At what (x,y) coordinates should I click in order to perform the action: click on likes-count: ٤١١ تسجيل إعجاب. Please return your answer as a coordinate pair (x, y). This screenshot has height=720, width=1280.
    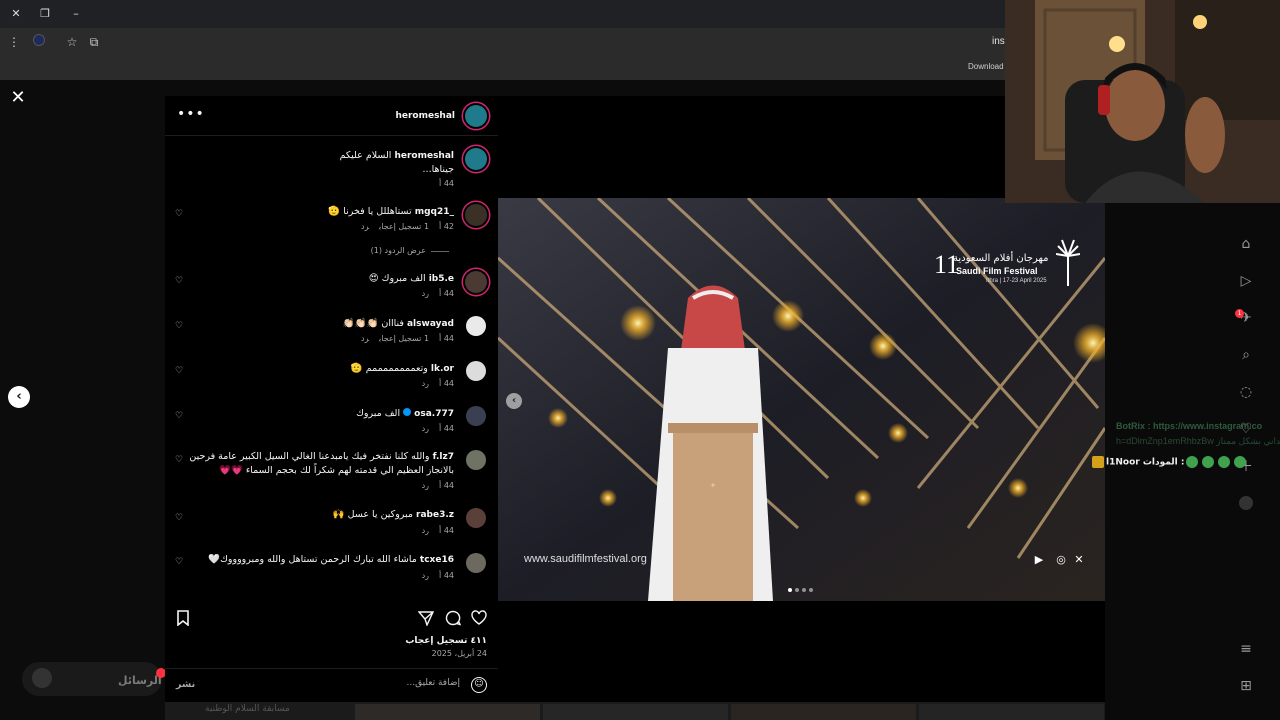
    Looking at the image, I should click on (446, 641).